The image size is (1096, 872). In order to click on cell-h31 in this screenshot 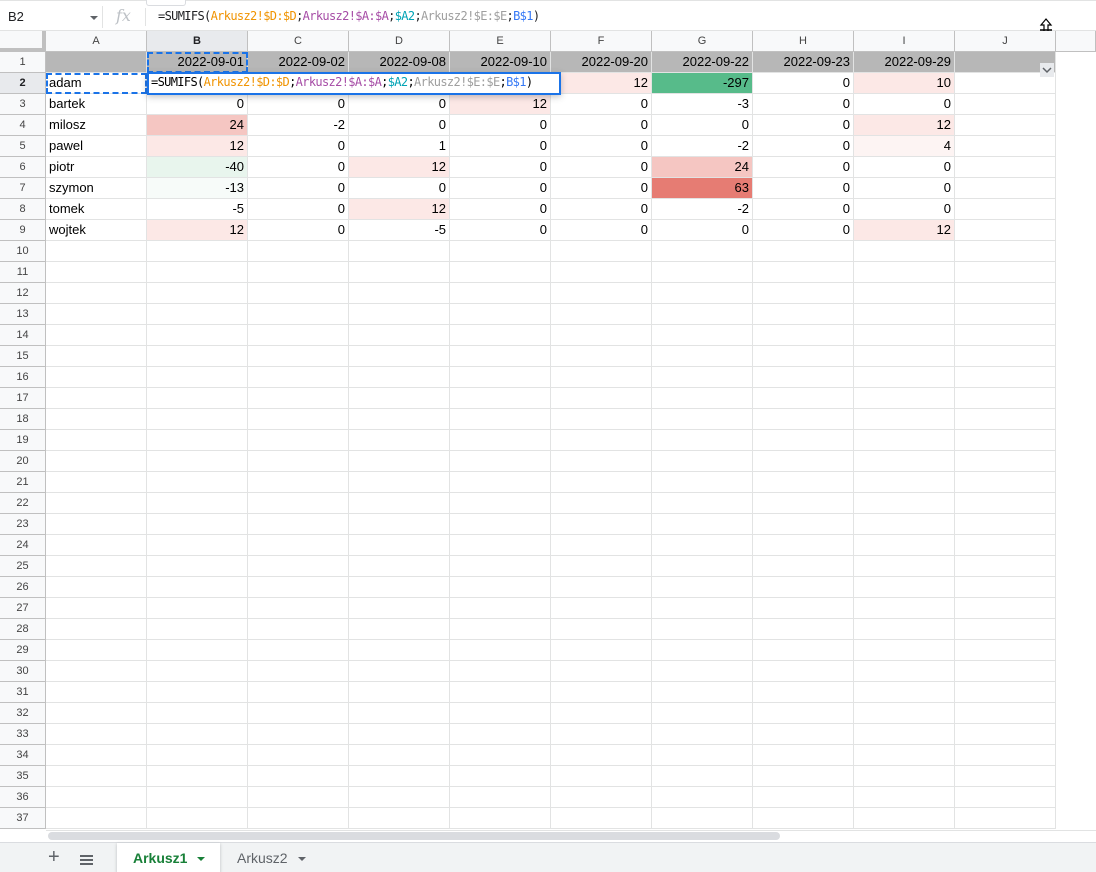, I will do `click(803, 692)`.